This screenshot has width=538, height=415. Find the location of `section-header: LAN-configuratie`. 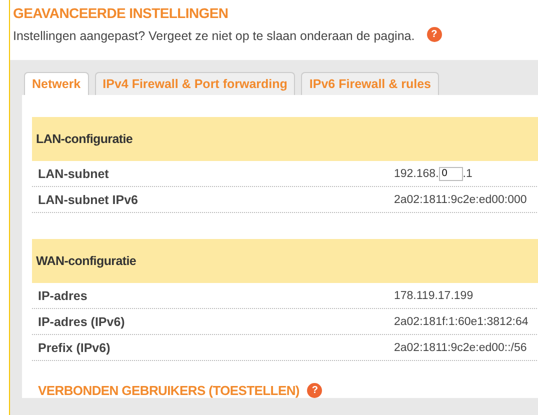

section-header: LAN-configuratie is located at coordinates (285, 139).